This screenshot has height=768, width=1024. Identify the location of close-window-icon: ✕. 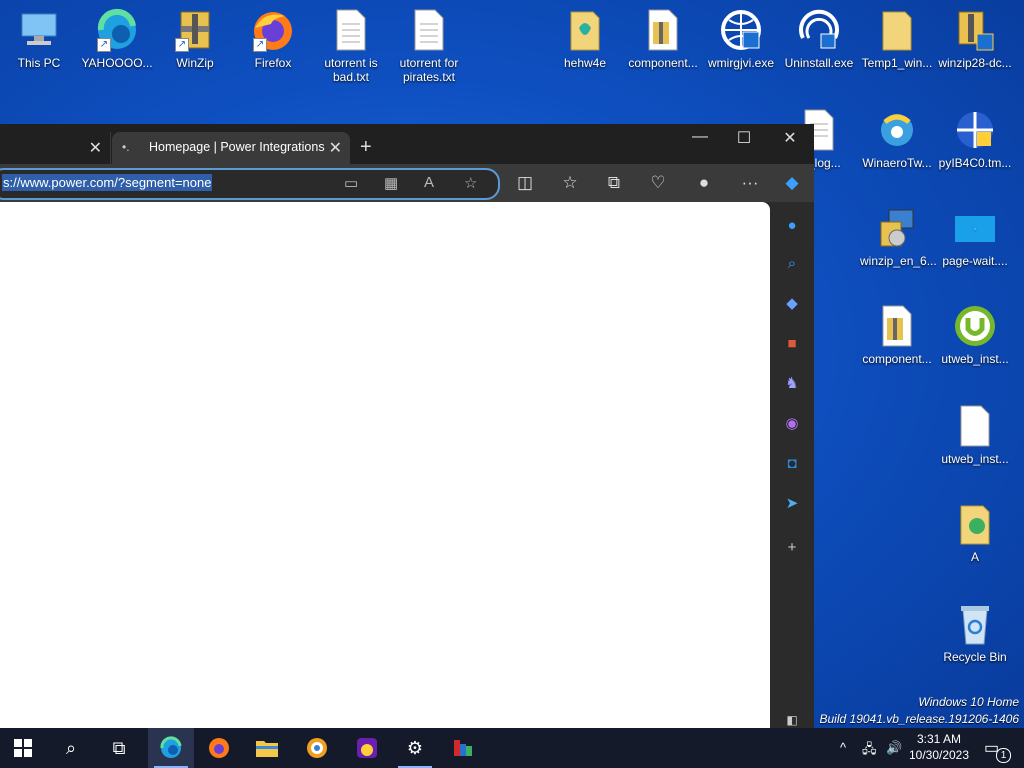
(790, 138).